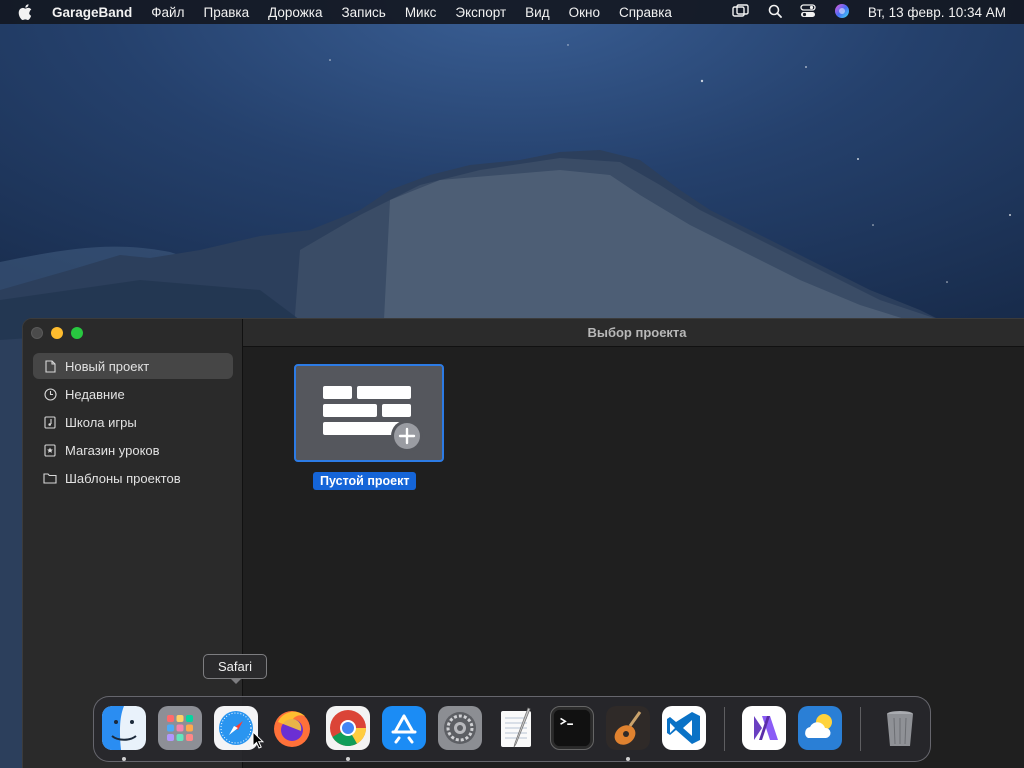 The width and height of the screenshot is (1024, 768). What do you see at coordinates (741, 12) in the screenshot?
I see `screen-mirroring-icon` at bounding box center [741, 12].